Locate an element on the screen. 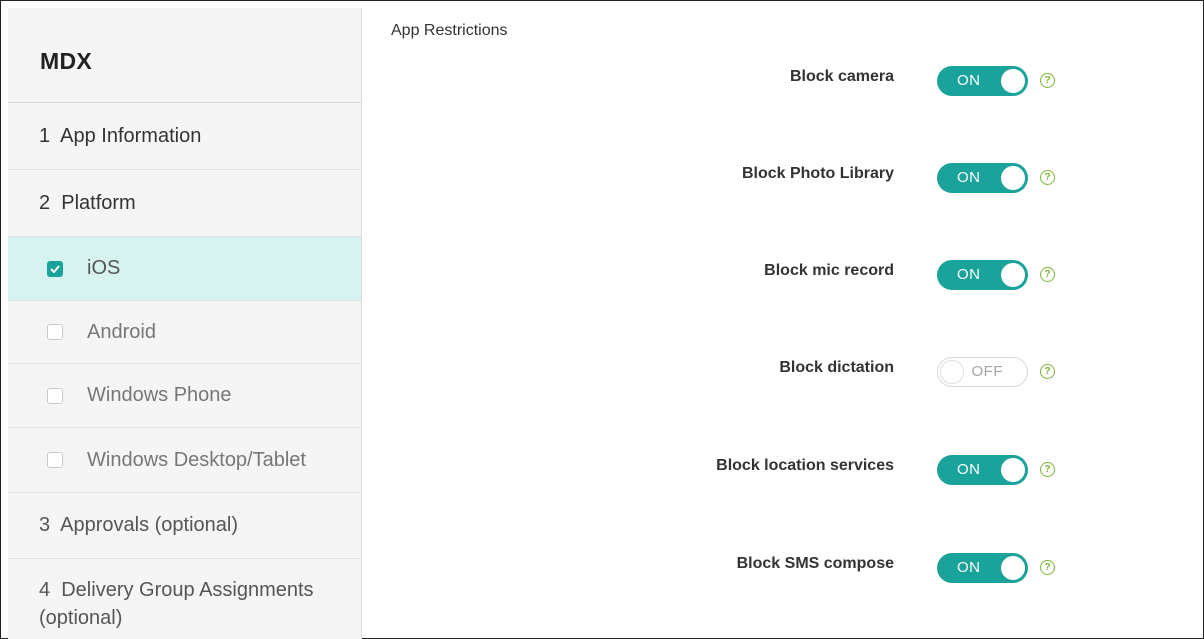  setting-label: Block dictation is located at coordinates (836, 367).